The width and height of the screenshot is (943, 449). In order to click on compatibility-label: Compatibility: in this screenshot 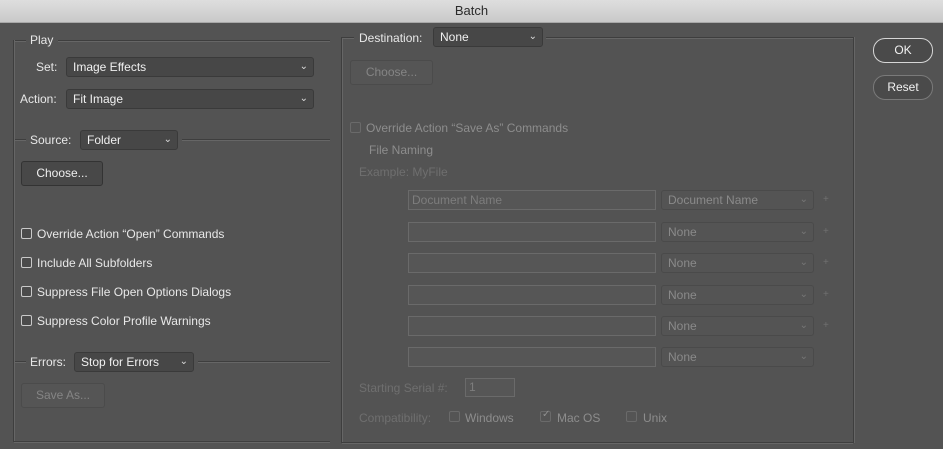, I will do `click(395, 418)`.